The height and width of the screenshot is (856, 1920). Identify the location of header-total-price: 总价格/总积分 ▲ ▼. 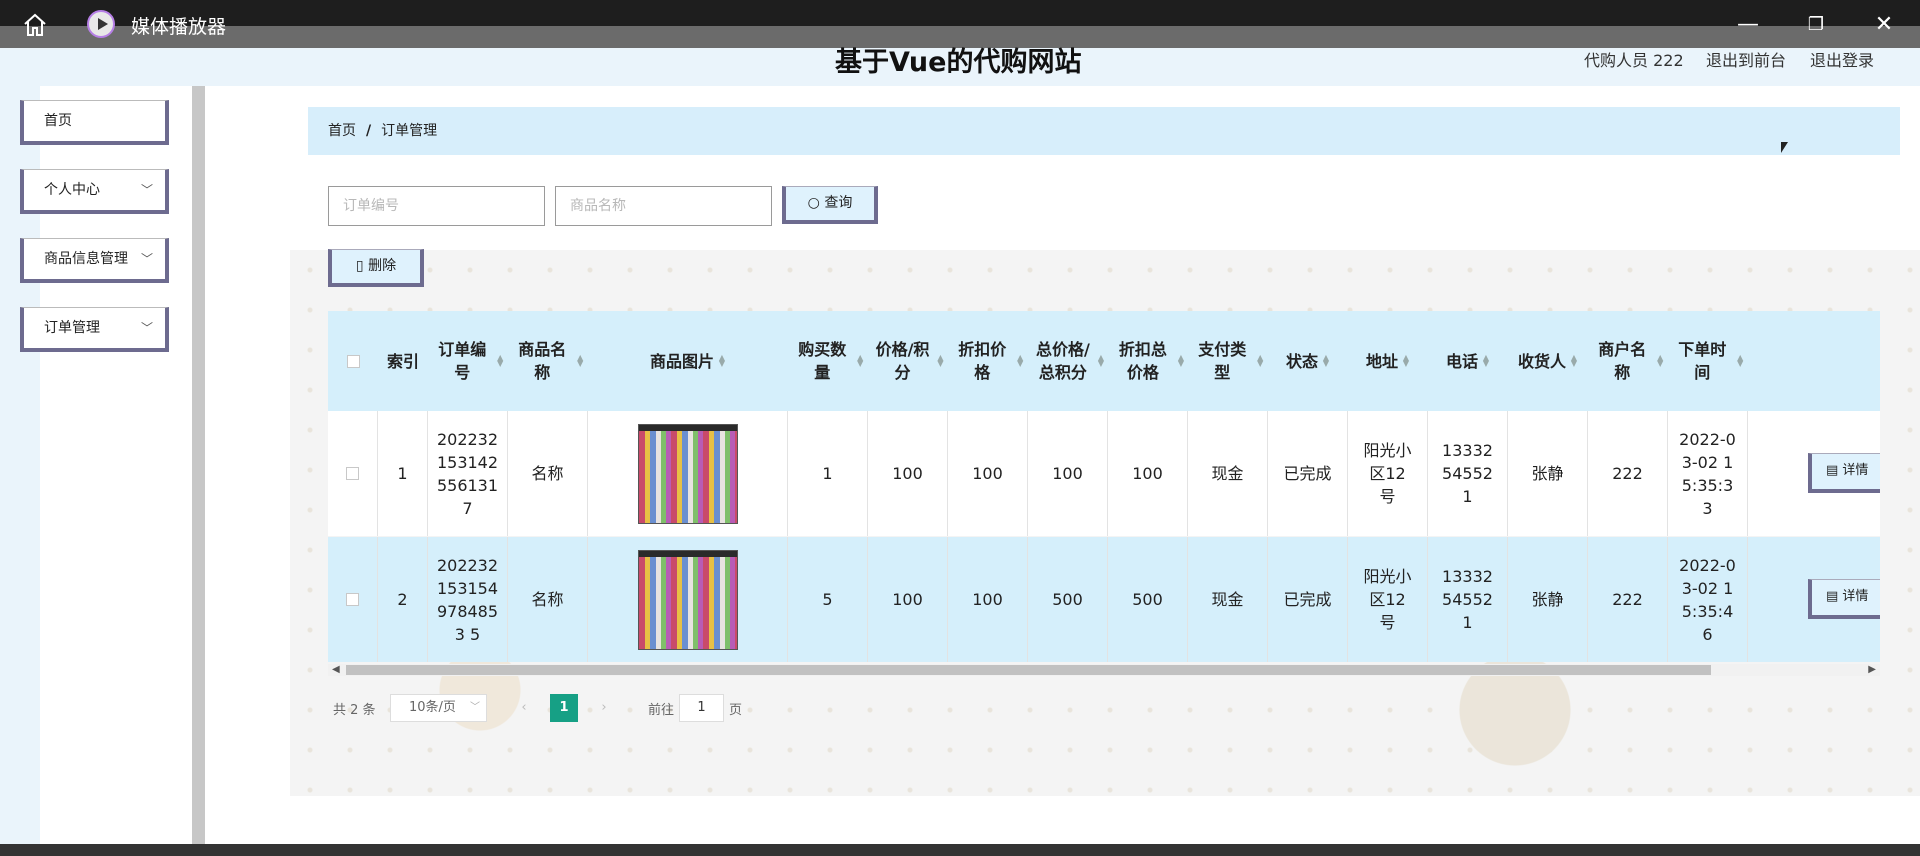
(1068, 361).